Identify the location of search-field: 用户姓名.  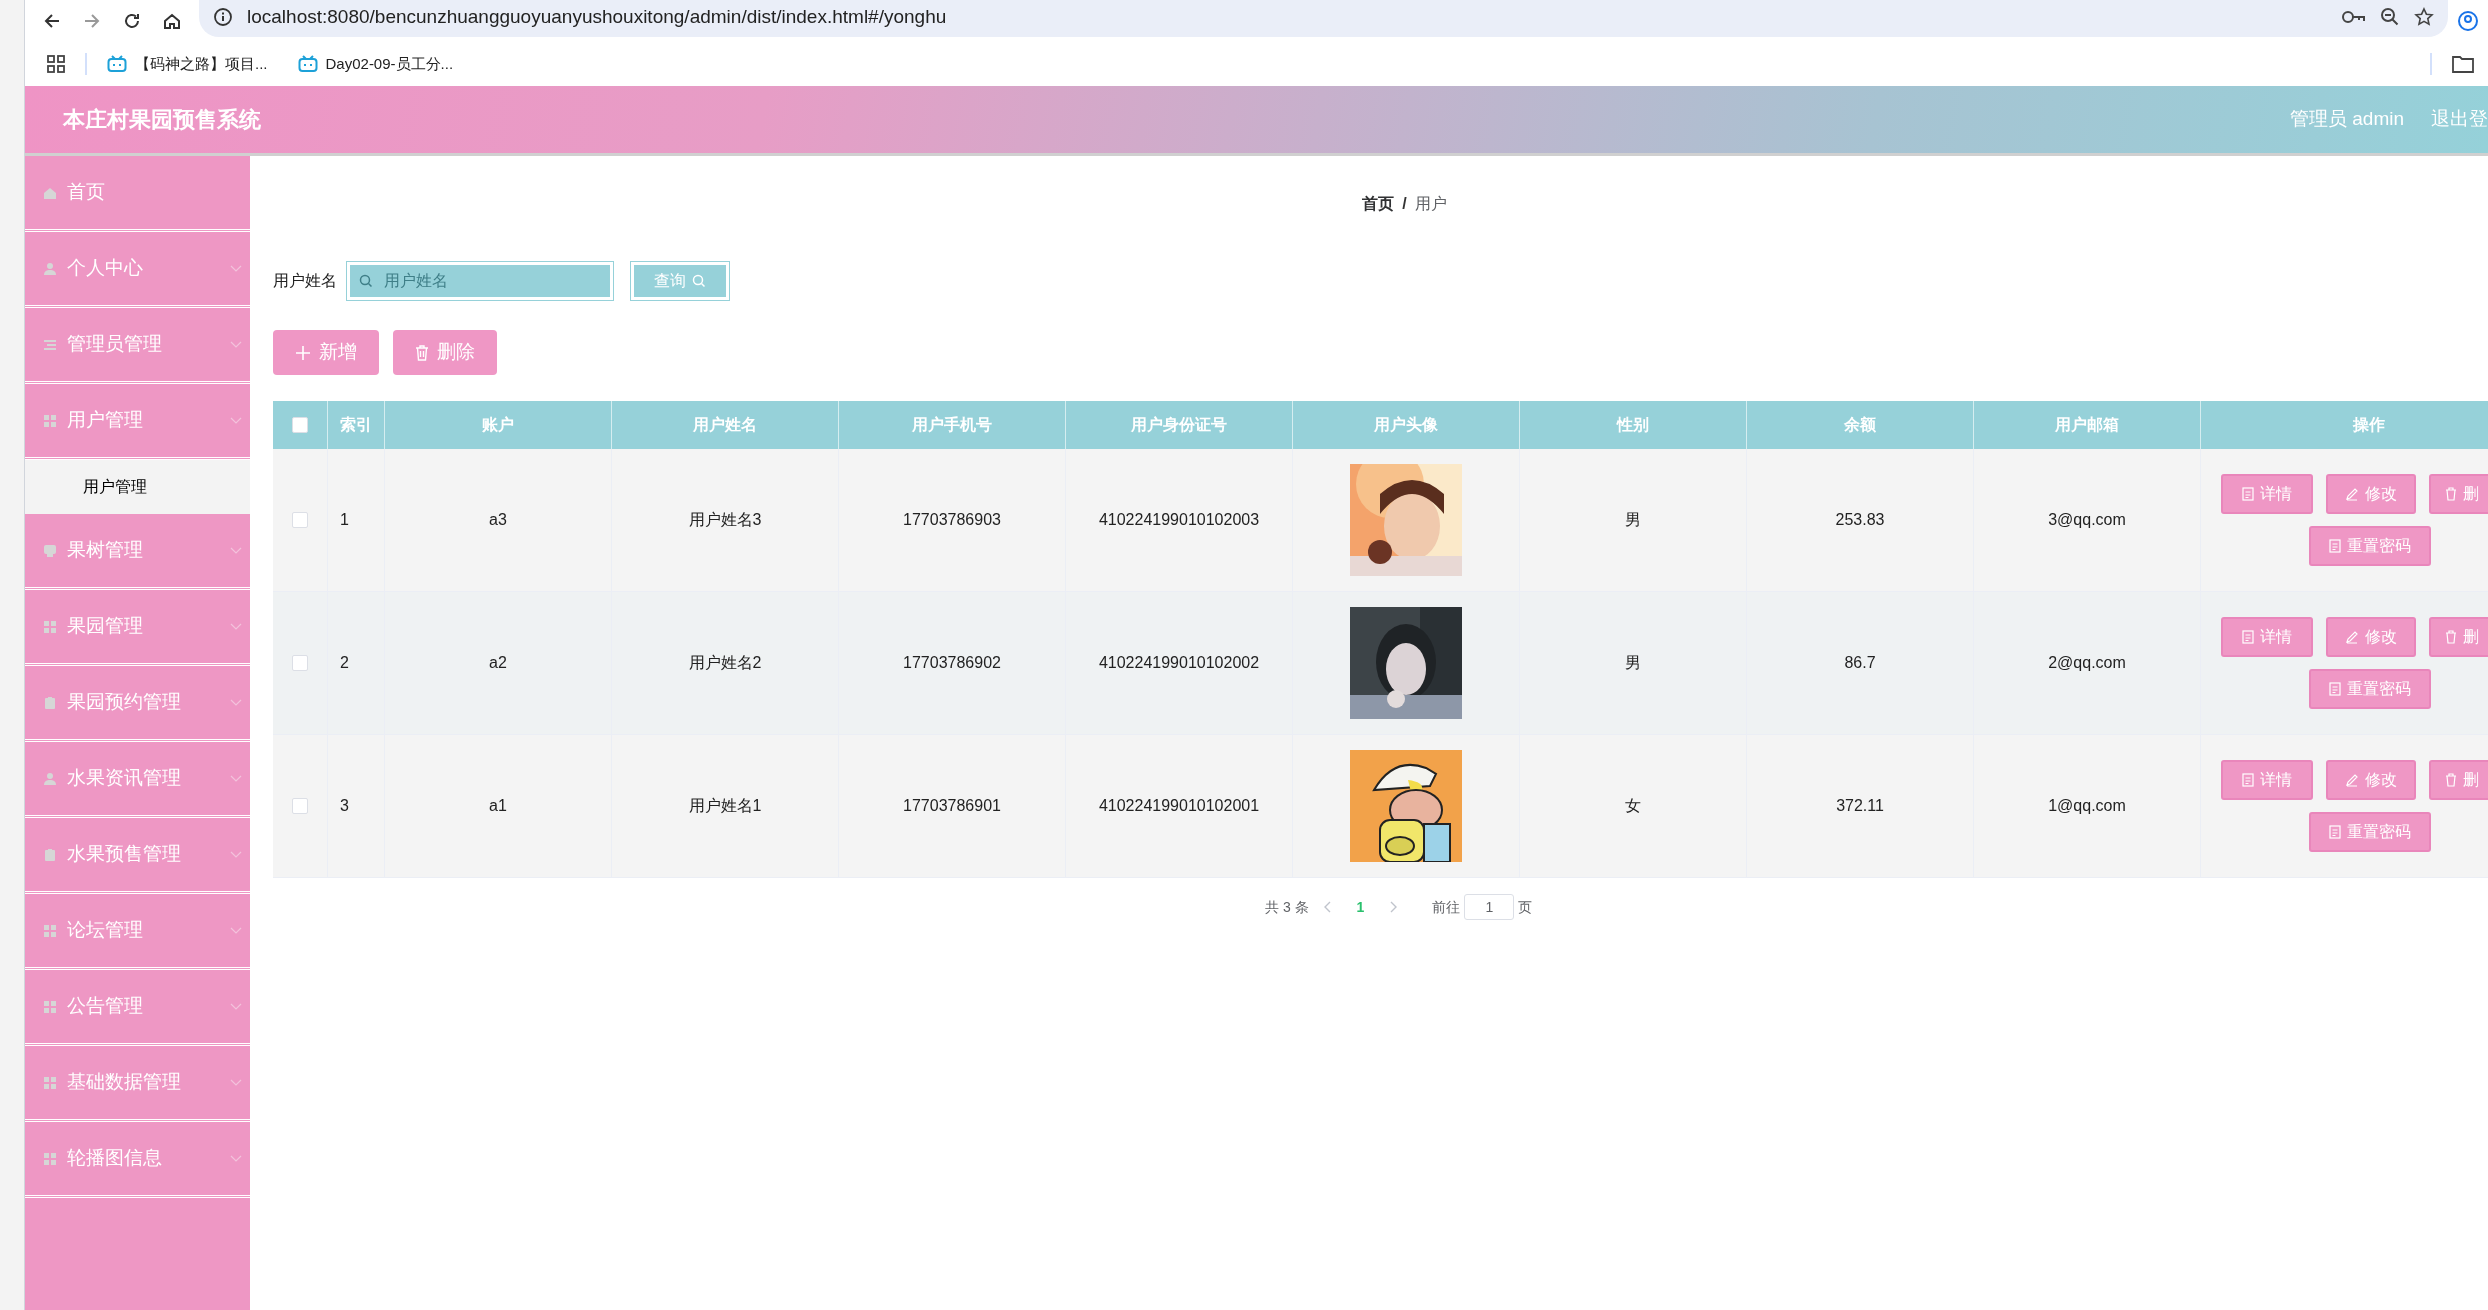
(480, 281).